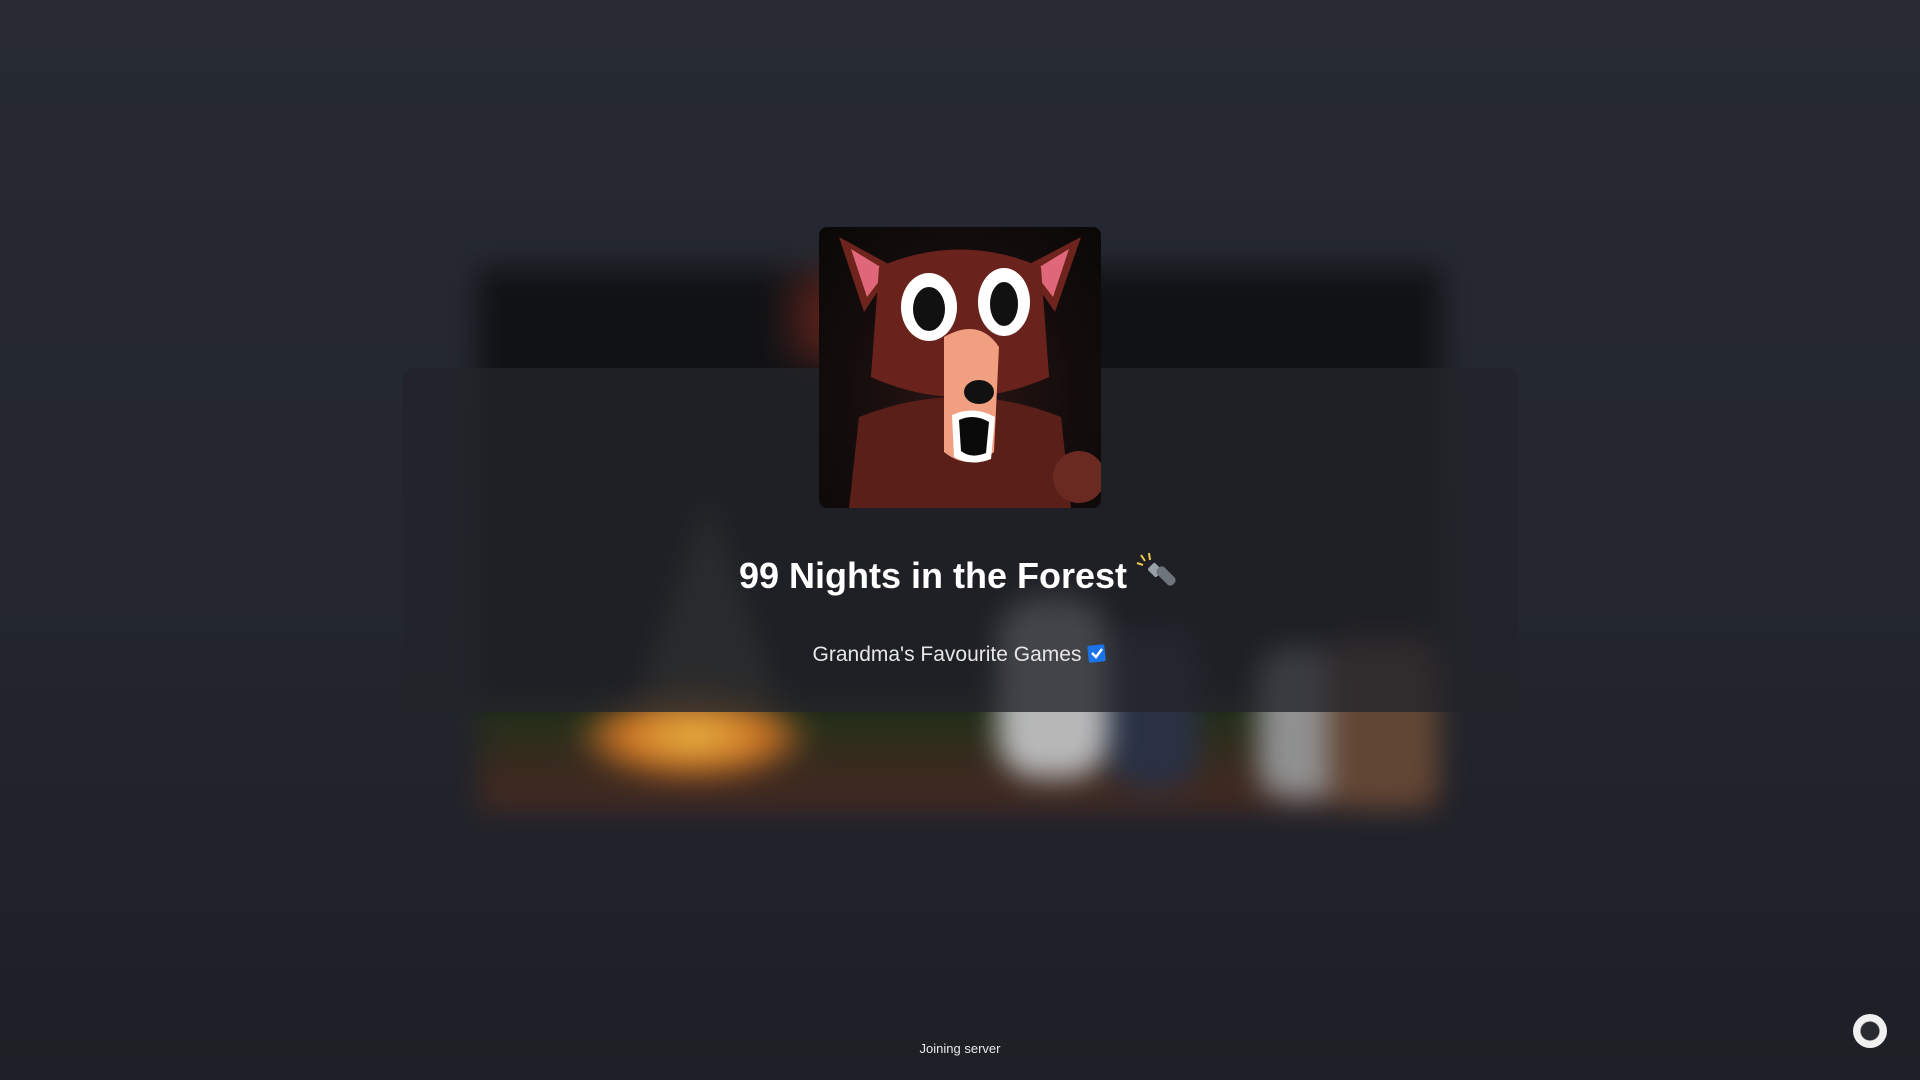 Image resolution: width=1920 pixels, height=1080 pixels. What do you see at coordinates (970, 372) in the screenshot?
I see `deer-creature-icon` at bounding box center [970, 372].